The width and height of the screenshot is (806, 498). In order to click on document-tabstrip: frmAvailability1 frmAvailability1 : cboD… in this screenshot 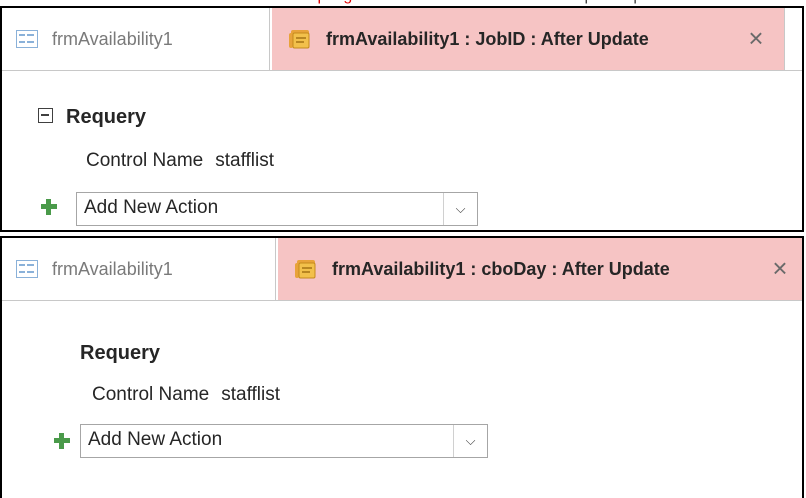, I will do `click(402, 269)`.